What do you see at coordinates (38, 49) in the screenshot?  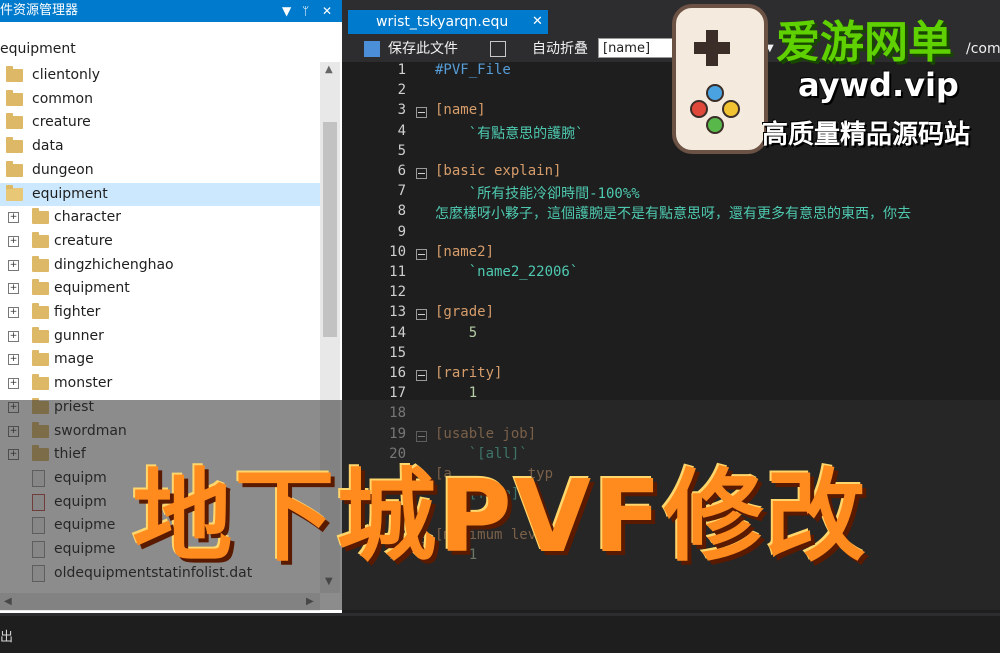 I see `explorer-path: equipment` at bounding box center [38, 49].